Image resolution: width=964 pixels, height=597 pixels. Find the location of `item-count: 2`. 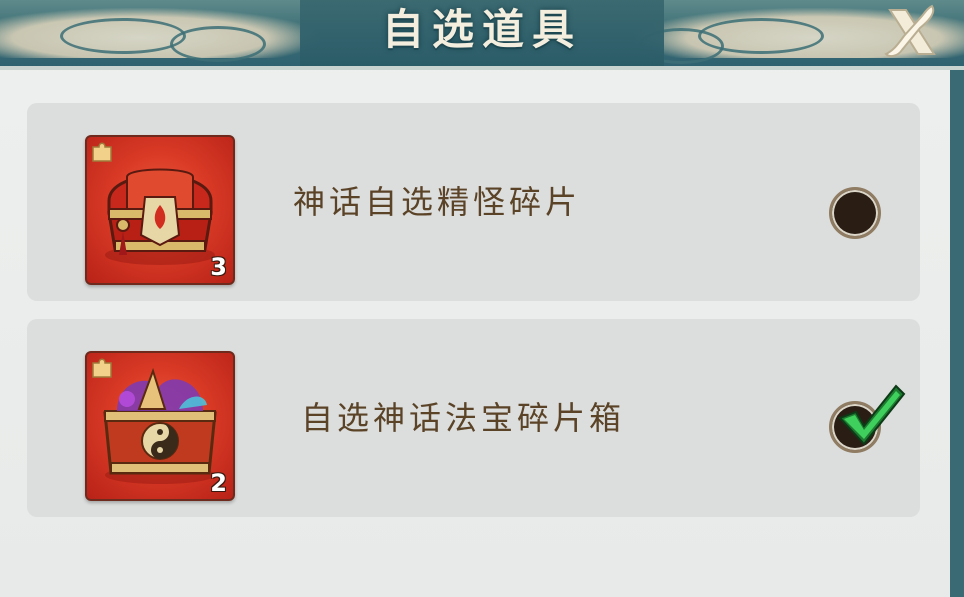

item-count: 2 is located at coordinates (218, 483).